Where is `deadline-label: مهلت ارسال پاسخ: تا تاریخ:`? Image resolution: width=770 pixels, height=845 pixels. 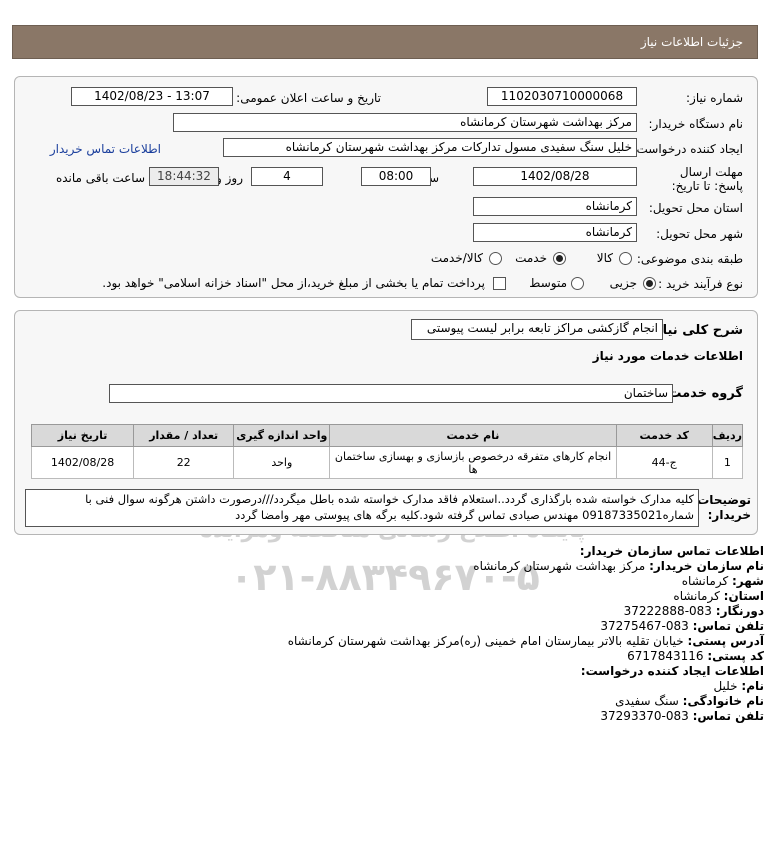
deadline-label: مهلت ارسال پاسخ: تا تاریخ: is located at coordinates (707, 179).